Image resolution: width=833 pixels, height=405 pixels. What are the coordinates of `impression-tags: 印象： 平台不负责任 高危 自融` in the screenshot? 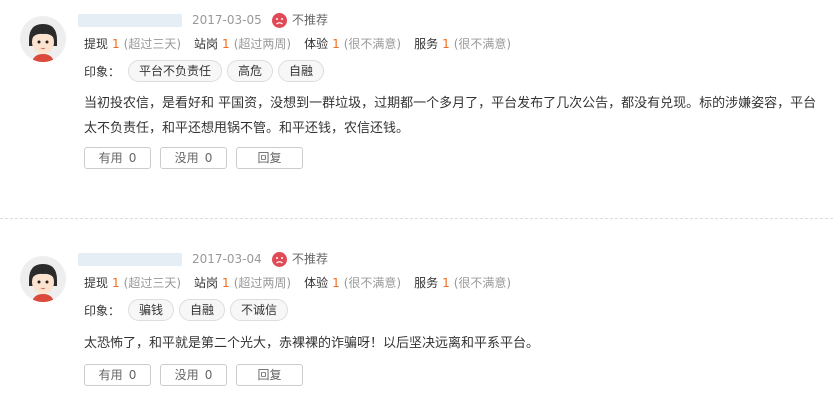 It's located at (206, 71).